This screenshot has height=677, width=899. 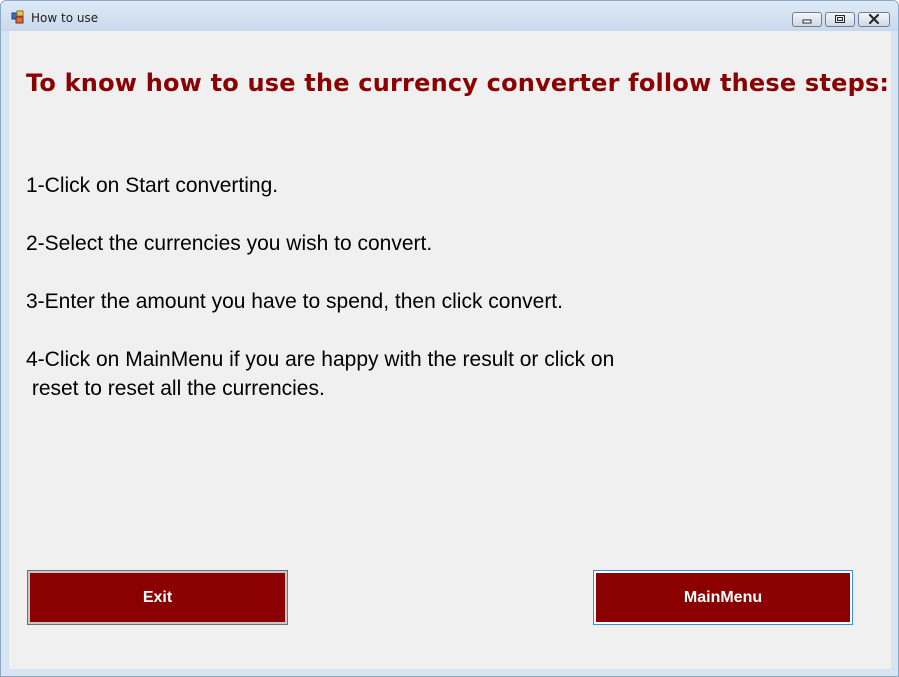 I want to click on mainmenu-button: MainMenu, so click(x=723, y=597).